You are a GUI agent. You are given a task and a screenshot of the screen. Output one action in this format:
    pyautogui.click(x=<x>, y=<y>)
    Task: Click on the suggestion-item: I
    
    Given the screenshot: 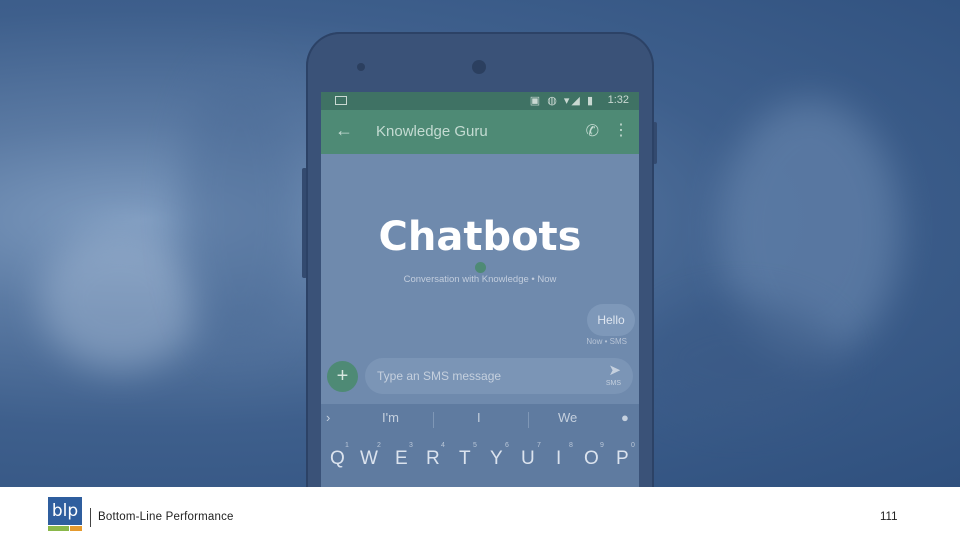 What is the action you would take?
    pyautogui.click(x=479, y=417)
    